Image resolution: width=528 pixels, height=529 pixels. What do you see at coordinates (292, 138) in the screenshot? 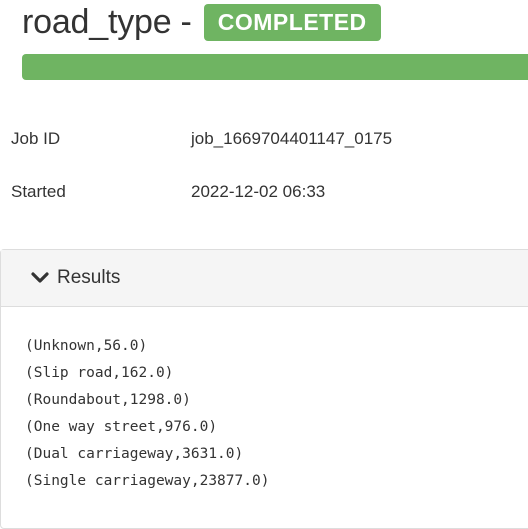
I see `job-id-value: job_1669704401147_0175` at bounding box center [292, 138].